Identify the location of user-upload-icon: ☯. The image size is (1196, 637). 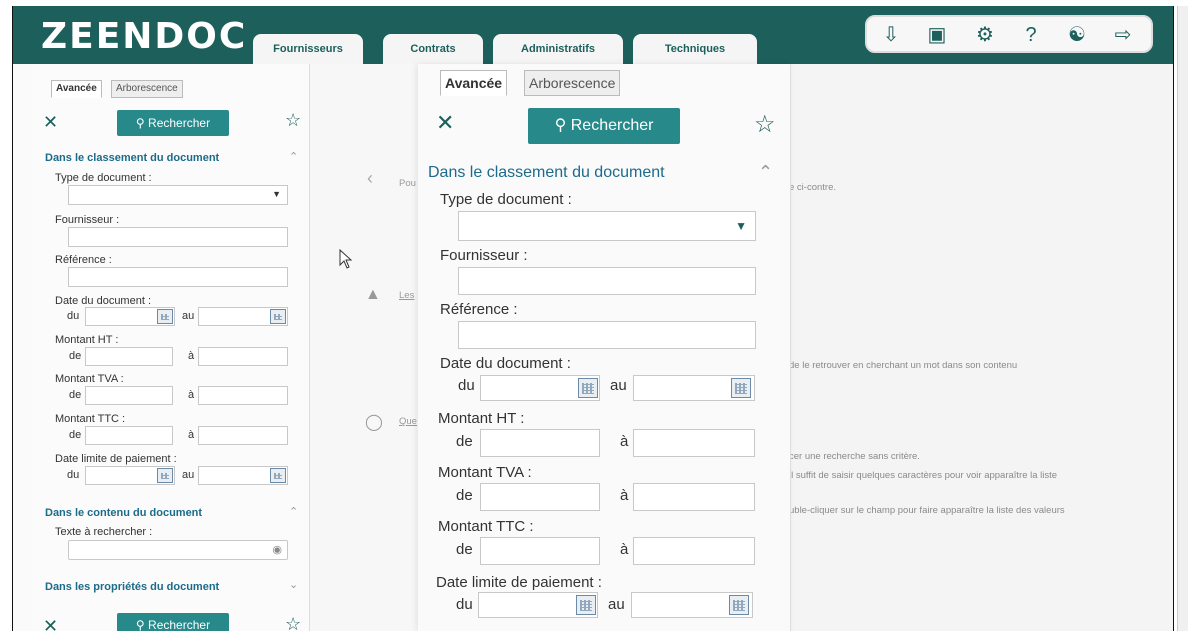
(1077, 35).